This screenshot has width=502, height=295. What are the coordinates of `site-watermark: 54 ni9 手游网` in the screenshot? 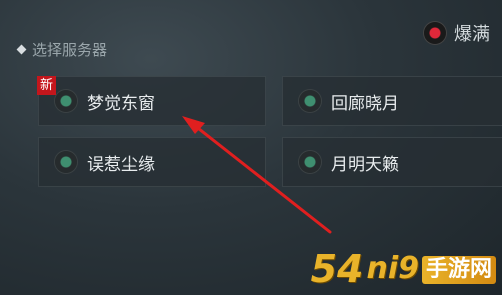 It's located at (403, 269).